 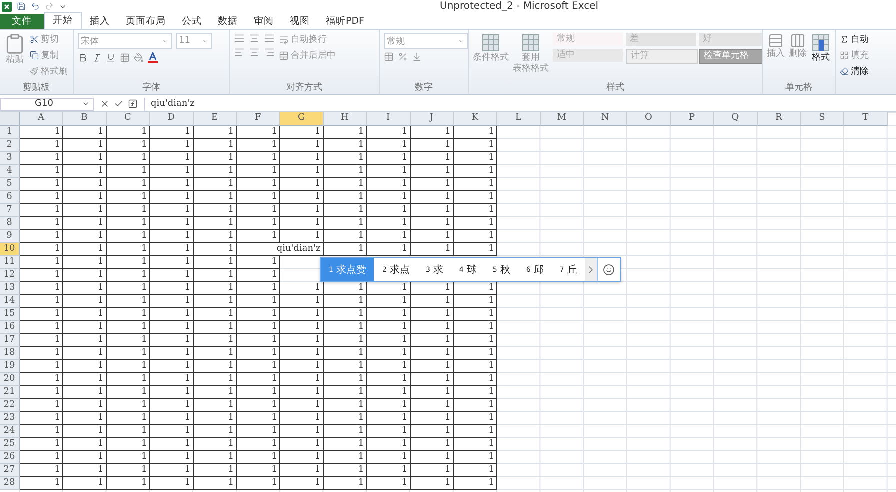 I want to click on align-bottom-icon, so click(x=269, y=38).